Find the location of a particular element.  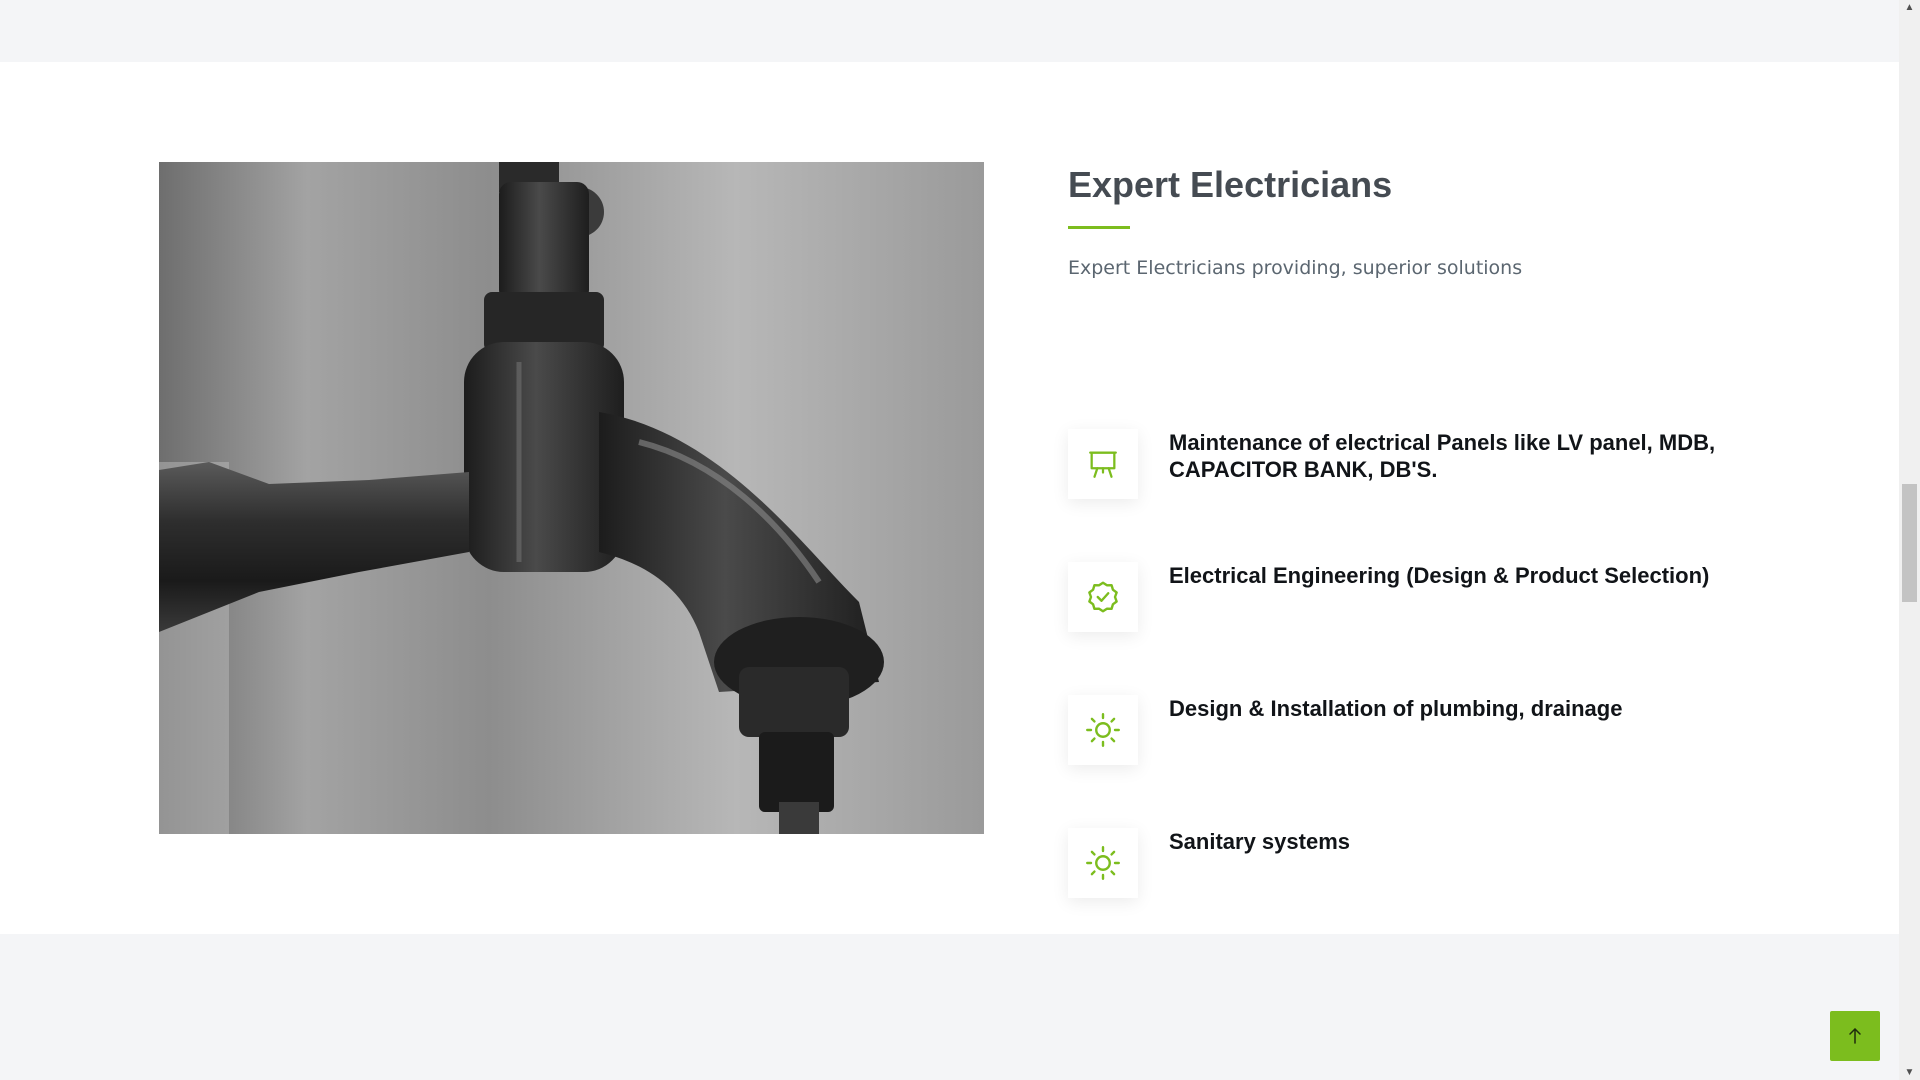

badge-check-icon is located at coordinates (1103, 597).